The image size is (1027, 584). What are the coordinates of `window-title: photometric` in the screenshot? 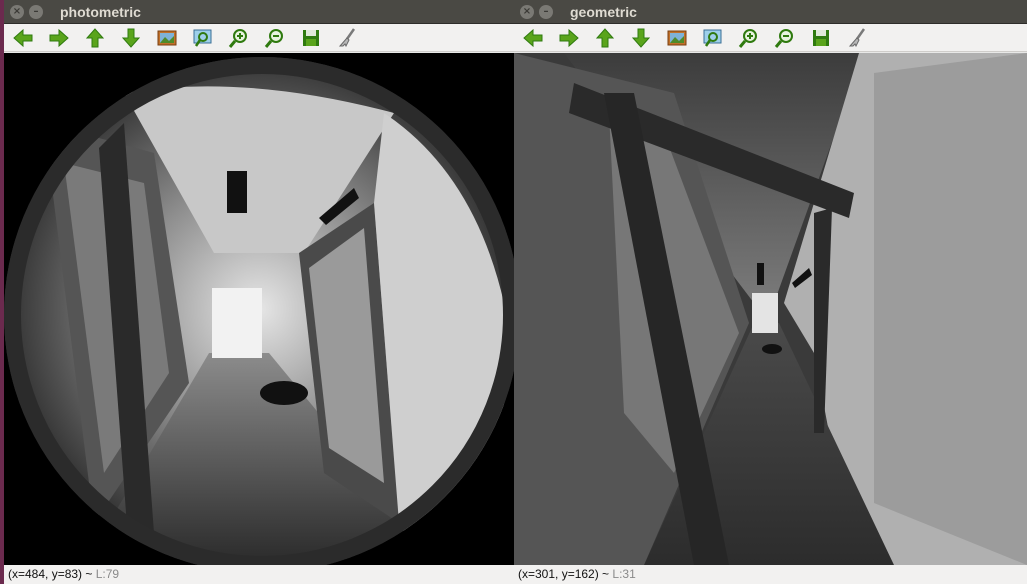 It's located at (100, 11).